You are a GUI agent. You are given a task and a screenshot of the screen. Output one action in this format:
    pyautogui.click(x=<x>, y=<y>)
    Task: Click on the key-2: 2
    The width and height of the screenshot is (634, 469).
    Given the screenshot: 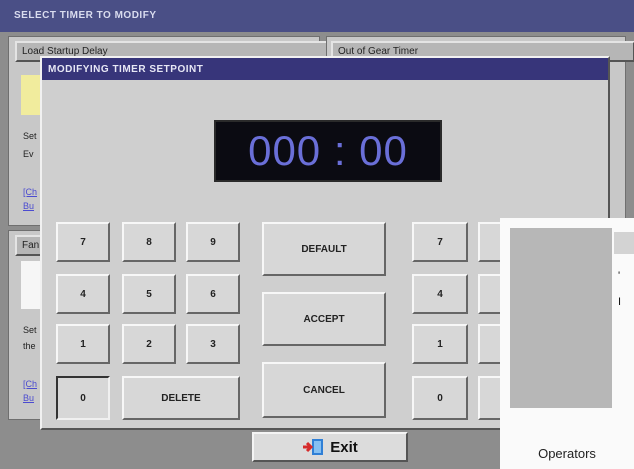 What is the action you would take?
    pyautogui.click(x=149, y=344)
    